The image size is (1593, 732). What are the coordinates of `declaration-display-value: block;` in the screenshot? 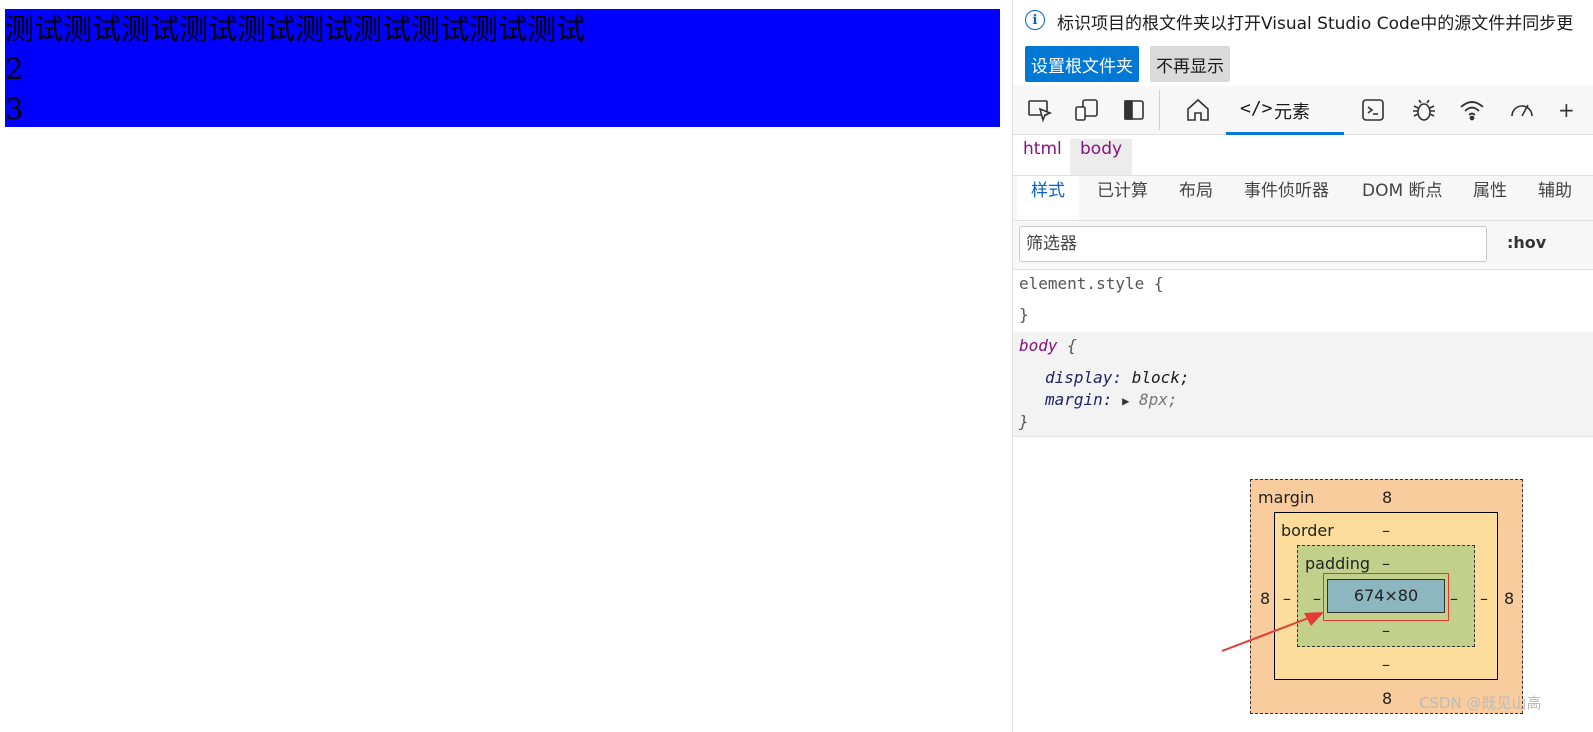 It's located at (1160, 377).